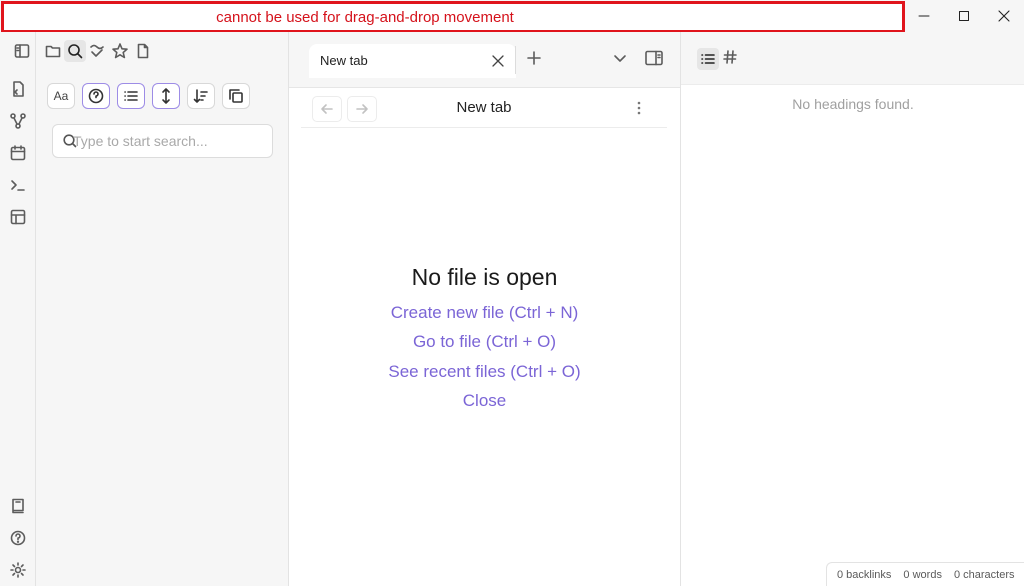  What do you see at coordinates (484, 313) in the screenshot?
I see `create-new-file-link: Create new file (Ctrl + N)` at bounding box center [484, 313].